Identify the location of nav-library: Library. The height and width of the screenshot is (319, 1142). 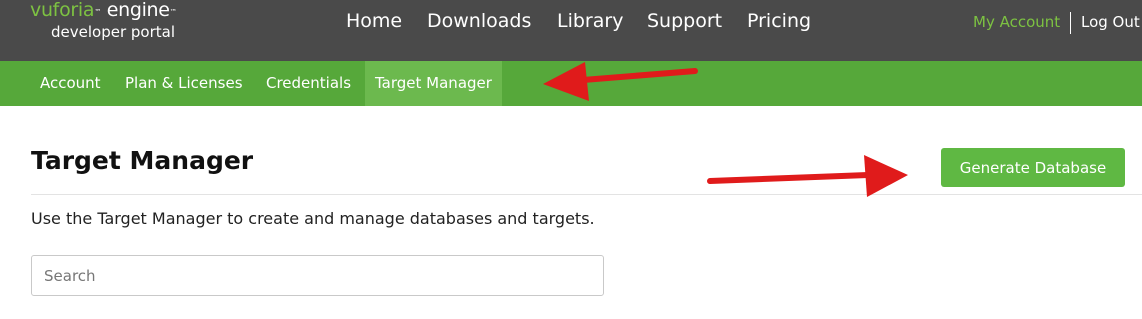
(590, 21).